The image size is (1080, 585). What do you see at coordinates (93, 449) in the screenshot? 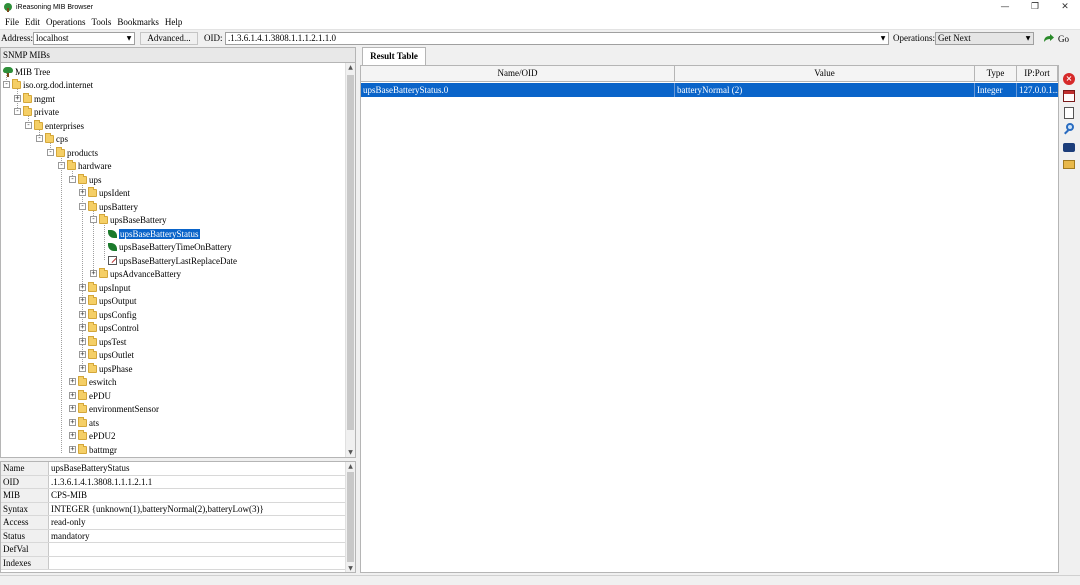
I see `tree-node-battmgr: + battmgr` at bounding box center [93, 449].